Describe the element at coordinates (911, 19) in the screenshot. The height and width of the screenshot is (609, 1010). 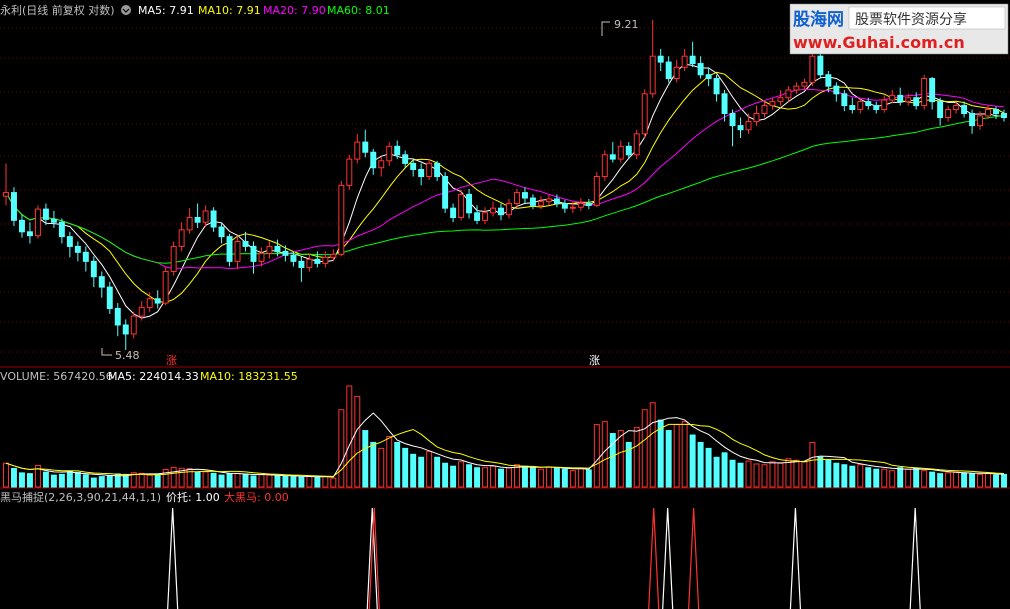
I see `watermark-slogan: 股票软件资源分享` at that location.